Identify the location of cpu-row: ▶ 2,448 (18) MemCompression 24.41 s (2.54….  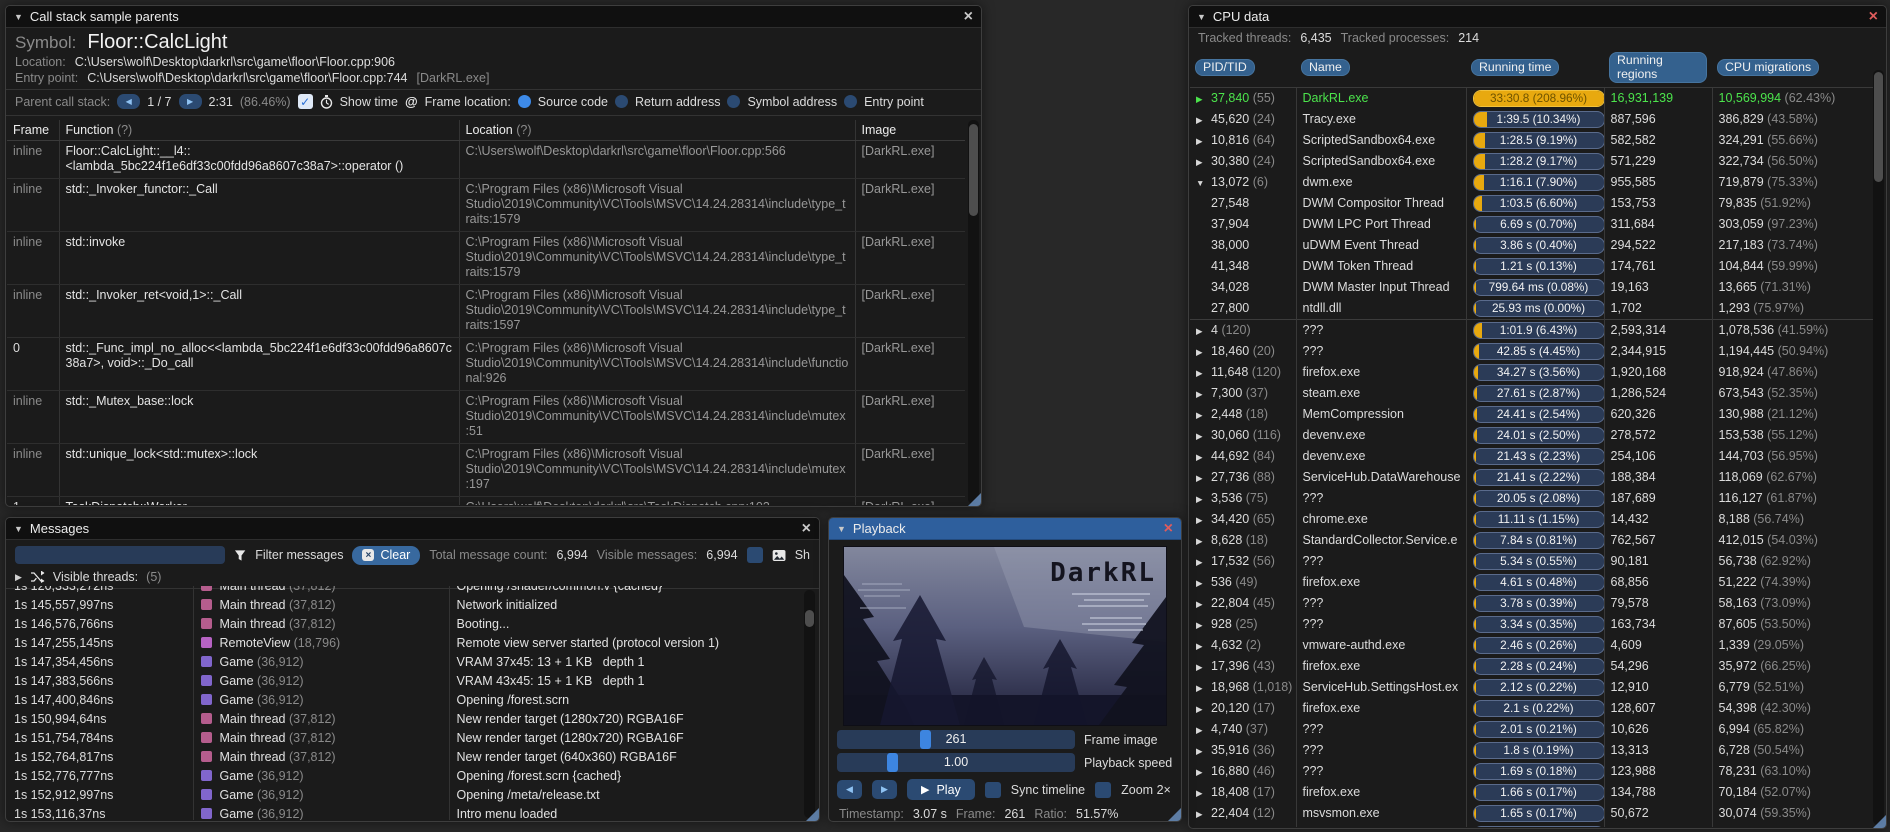
(1531, 414).